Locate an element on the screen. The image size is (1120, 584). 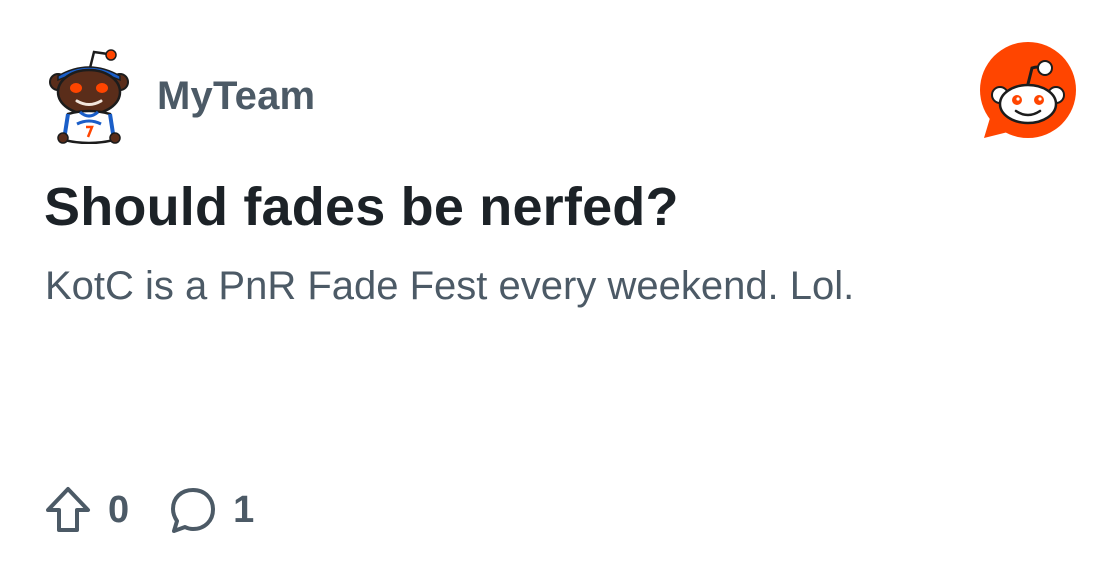
reddit-logo-icon is located at coordinates (1028, 90).